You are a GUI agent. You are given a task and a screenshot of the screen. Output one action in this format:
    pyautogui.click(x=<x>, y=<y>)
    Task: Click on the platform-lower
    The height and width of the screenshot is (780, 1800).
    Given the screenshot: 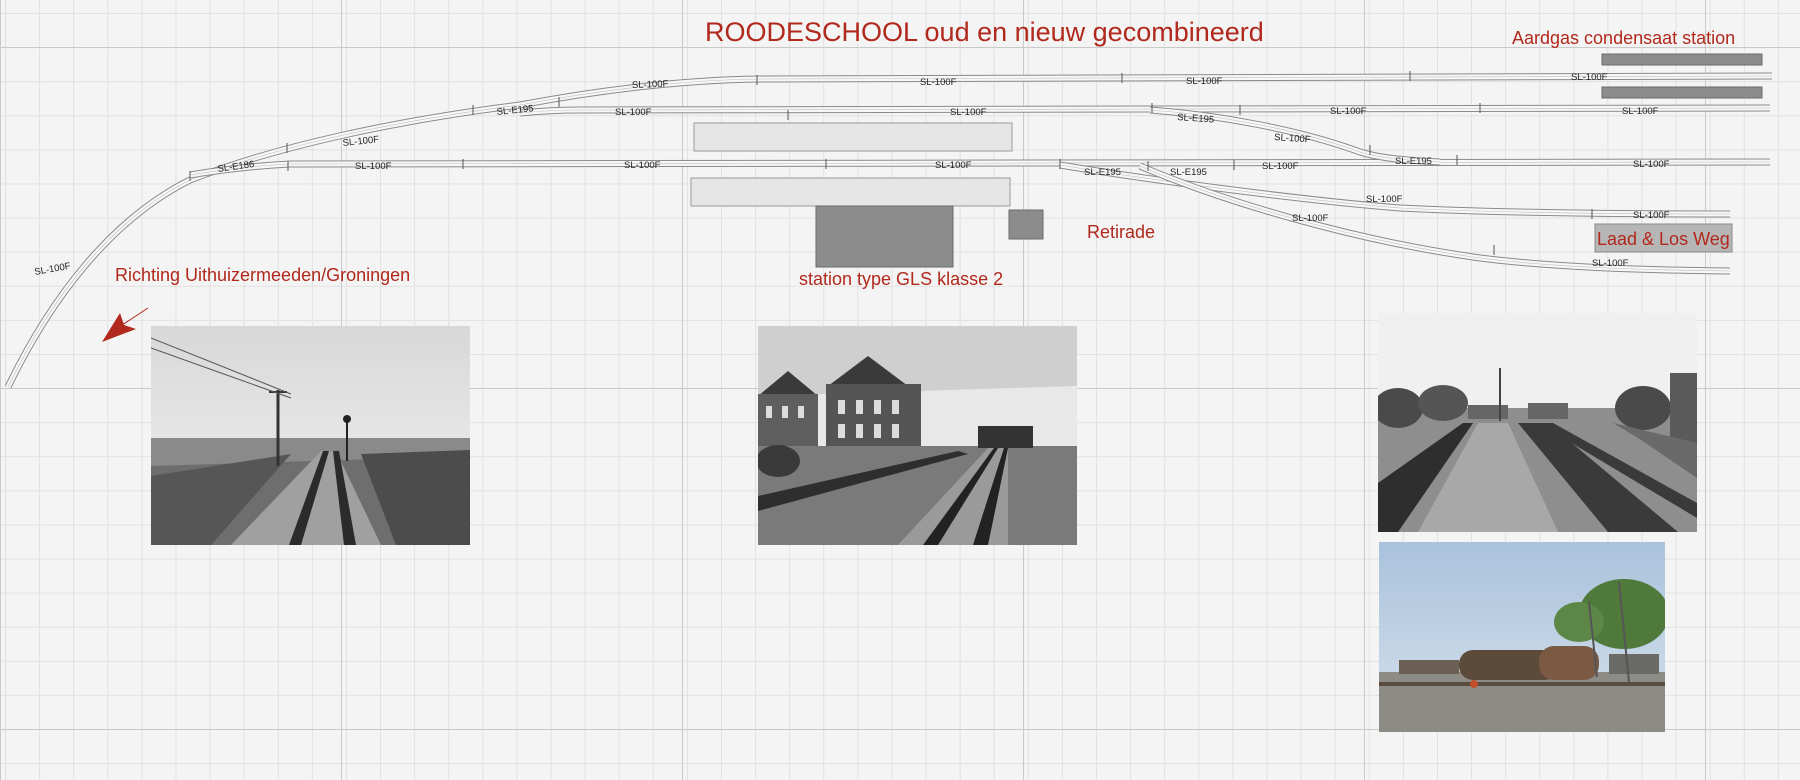 What is the action you would take?
    pyautogui.click(x=850, y=192)
    